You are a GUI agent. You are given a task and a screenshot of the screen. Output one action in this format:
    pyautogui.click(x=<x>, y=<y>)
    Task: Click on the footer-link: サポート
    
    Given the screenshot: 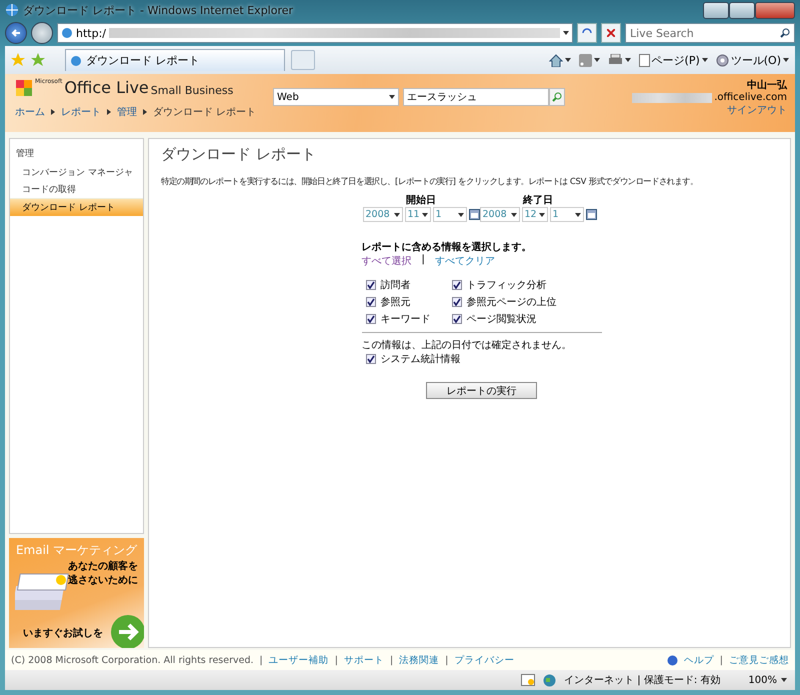 What is the action you would take?
    pyautogui.click(x=364, y=660)
    